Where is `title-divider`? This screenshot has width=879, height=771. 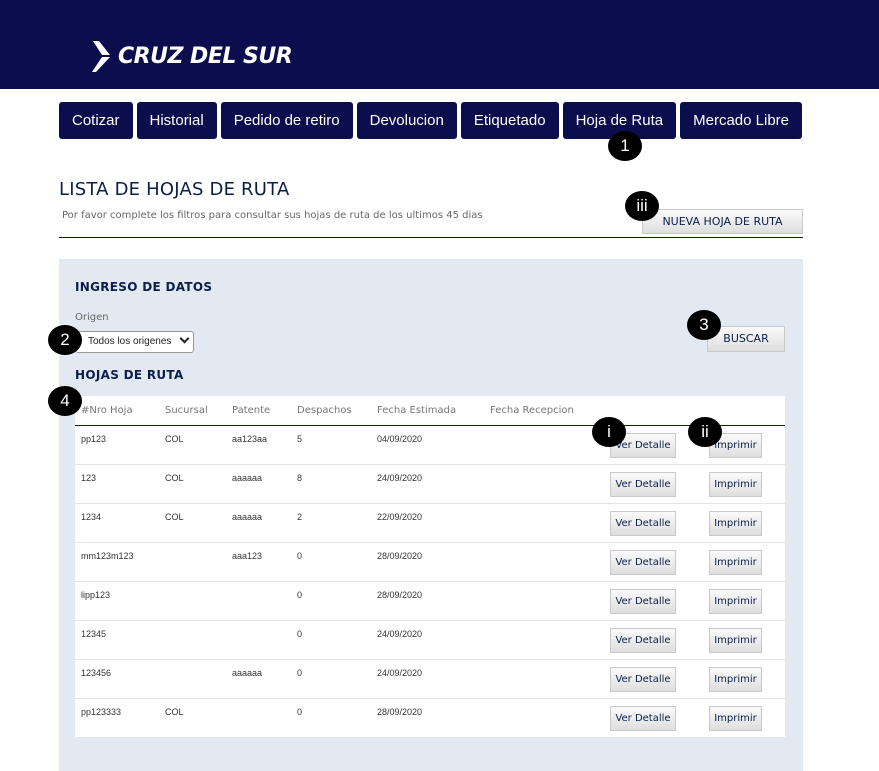 title-divider is located at coordinates (431, 237).